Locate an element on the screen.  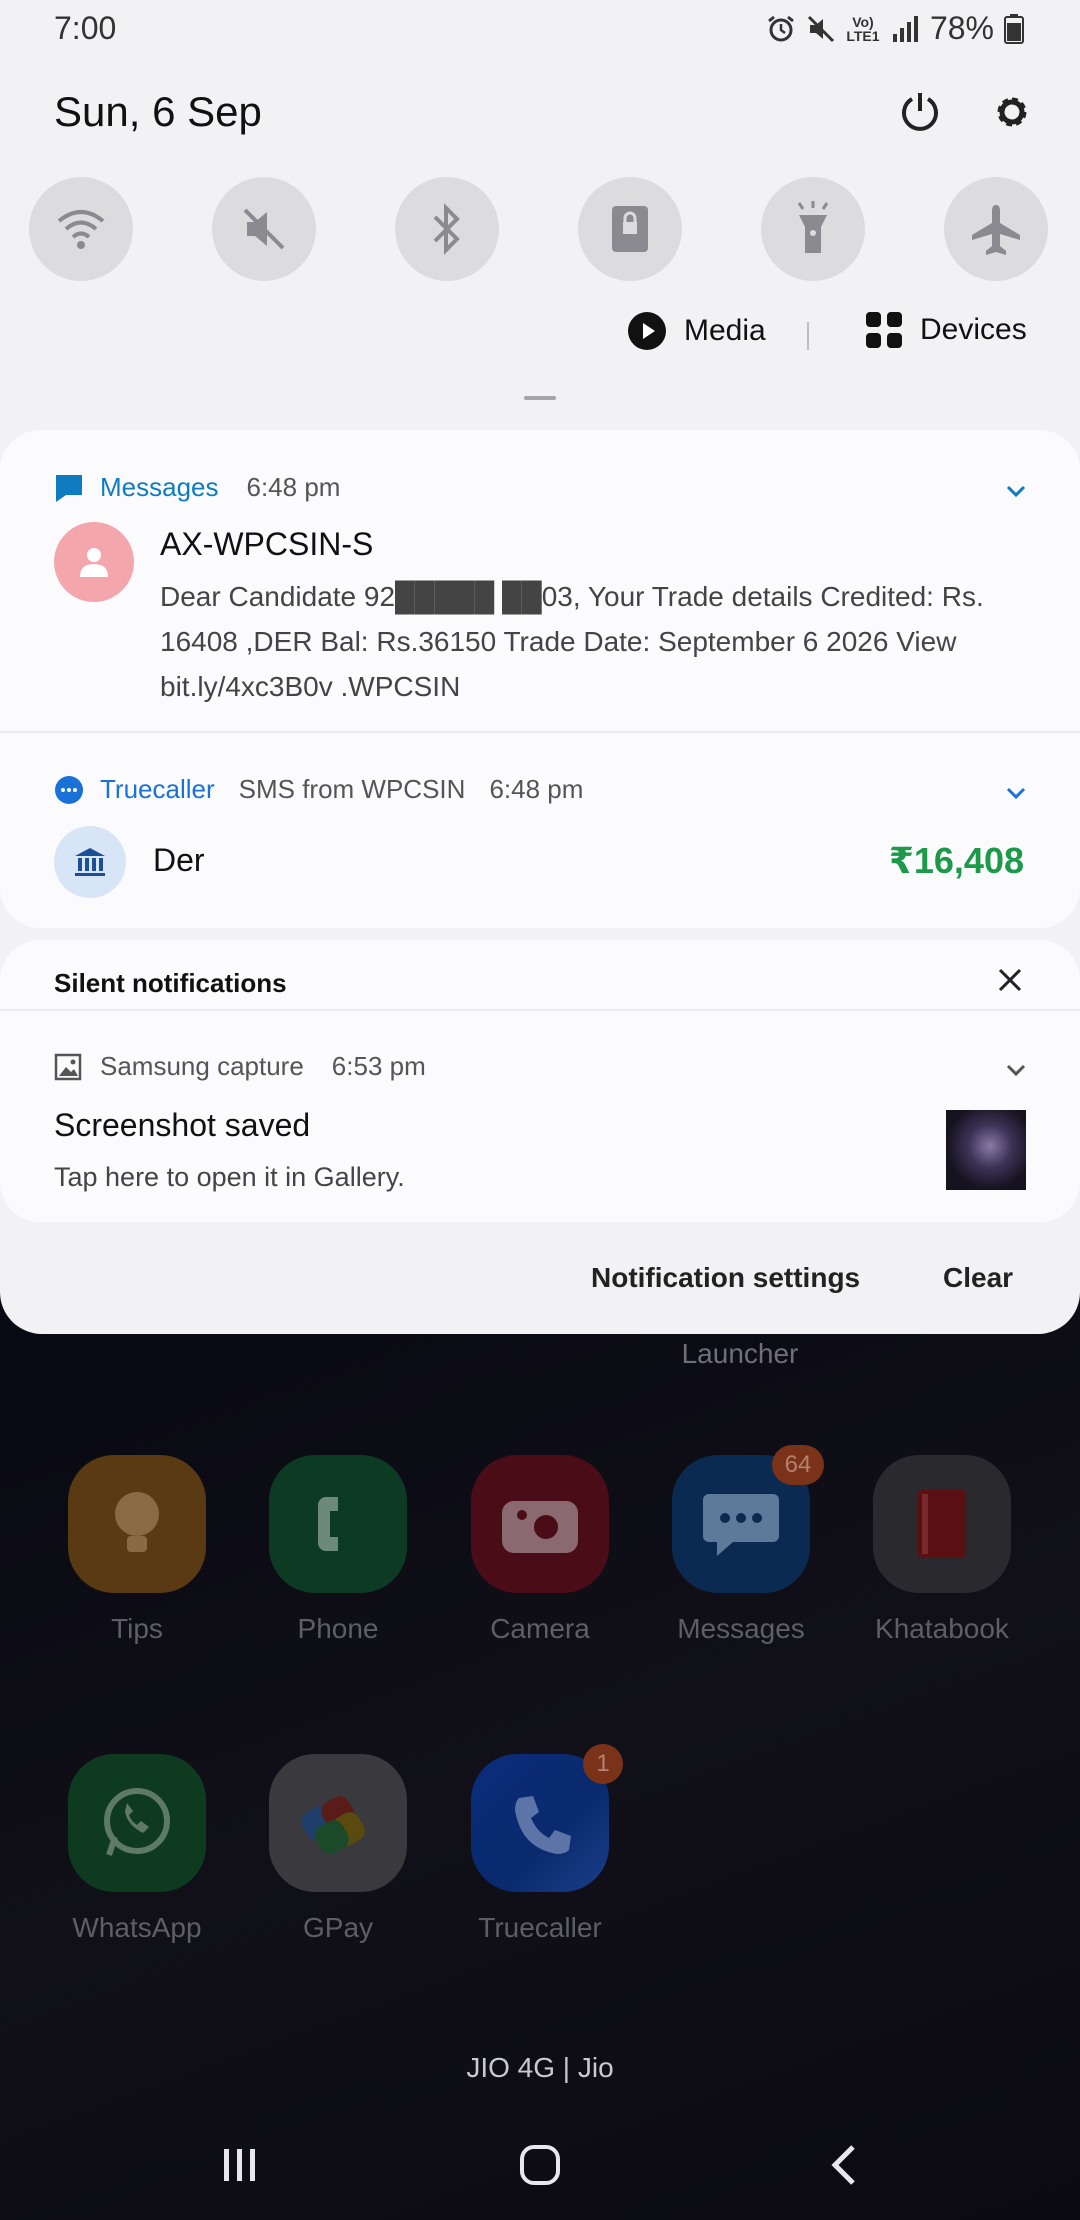
qs-bluetooth is located at coordinates (447, 229).